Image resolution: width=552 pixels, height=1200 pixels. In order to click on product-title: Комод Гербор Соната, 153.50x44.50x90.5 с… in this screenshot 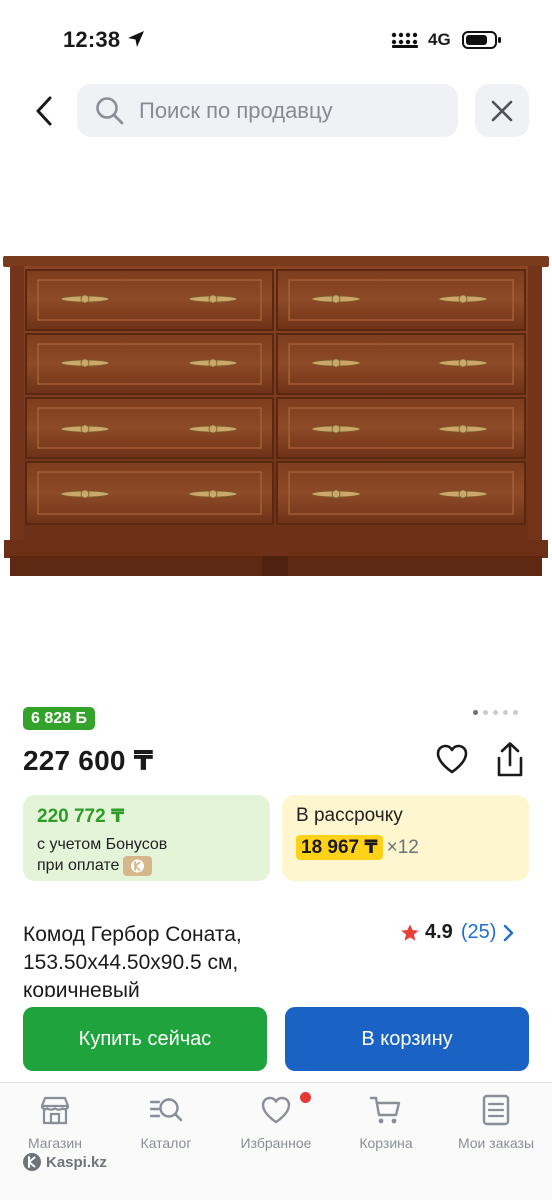, I will do `click(132, 960)`.